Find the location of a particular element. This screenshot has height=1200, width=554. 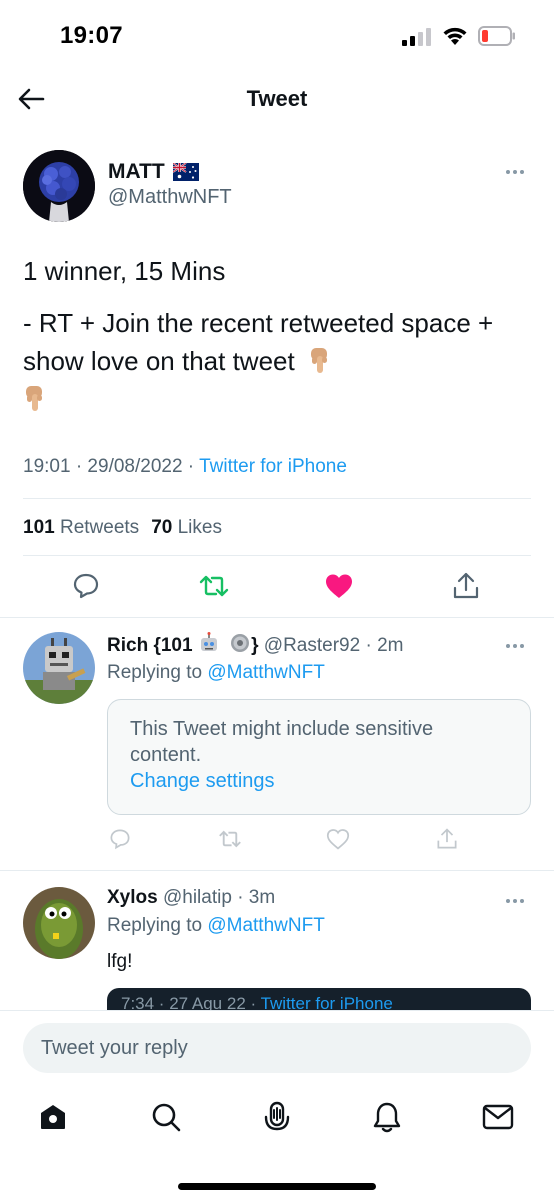

tab-search is located at coordinates (166, 1117).